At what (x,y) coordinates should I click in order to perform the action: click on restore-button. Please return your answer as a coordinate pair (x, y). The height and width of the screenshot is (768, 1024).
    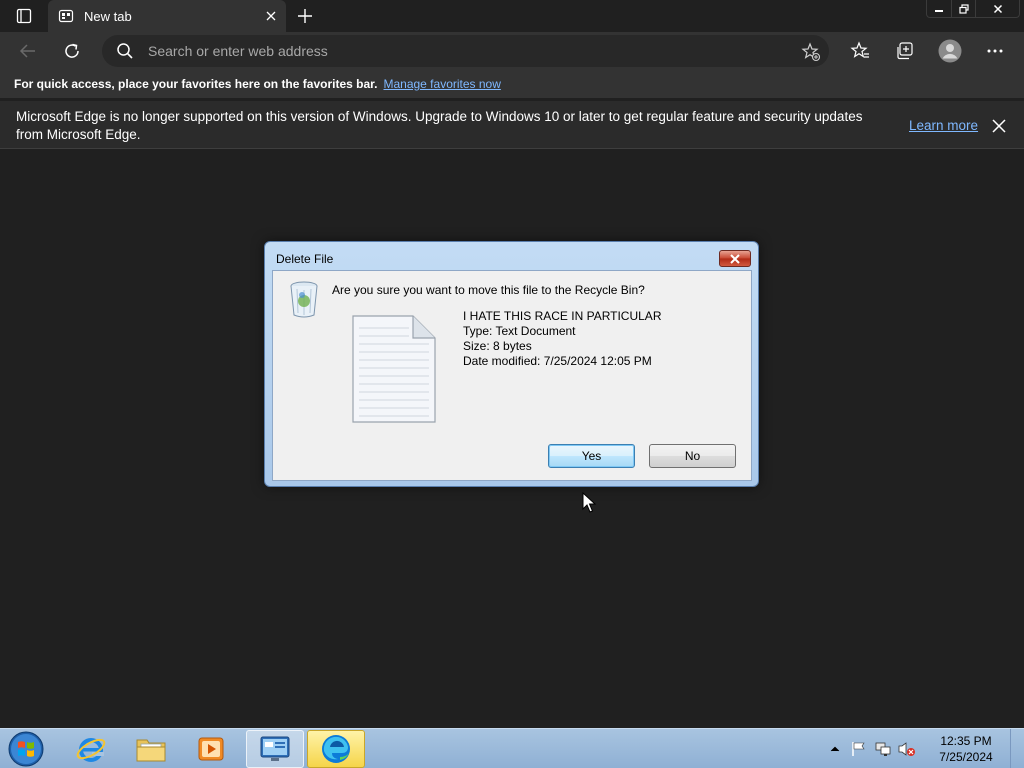
    Looking at the image, I should click on (963, 8).